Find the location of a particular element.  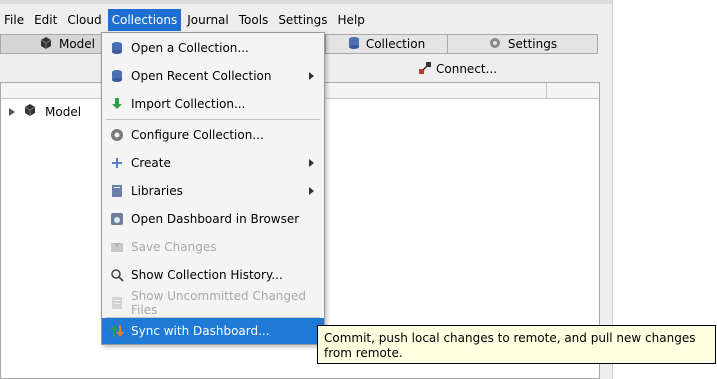

menu-open-recent: Open Recent Collection is located at coordinates (213, 76).